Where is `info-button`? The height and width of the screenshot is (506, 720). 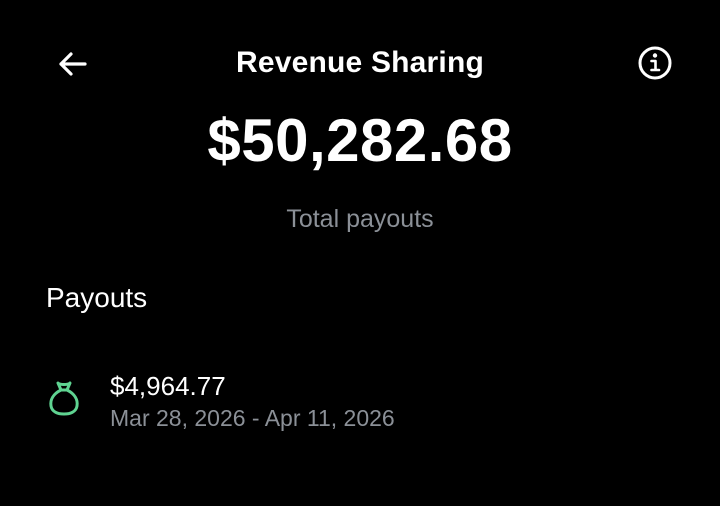
info-button is located at coordinates (655, 63).